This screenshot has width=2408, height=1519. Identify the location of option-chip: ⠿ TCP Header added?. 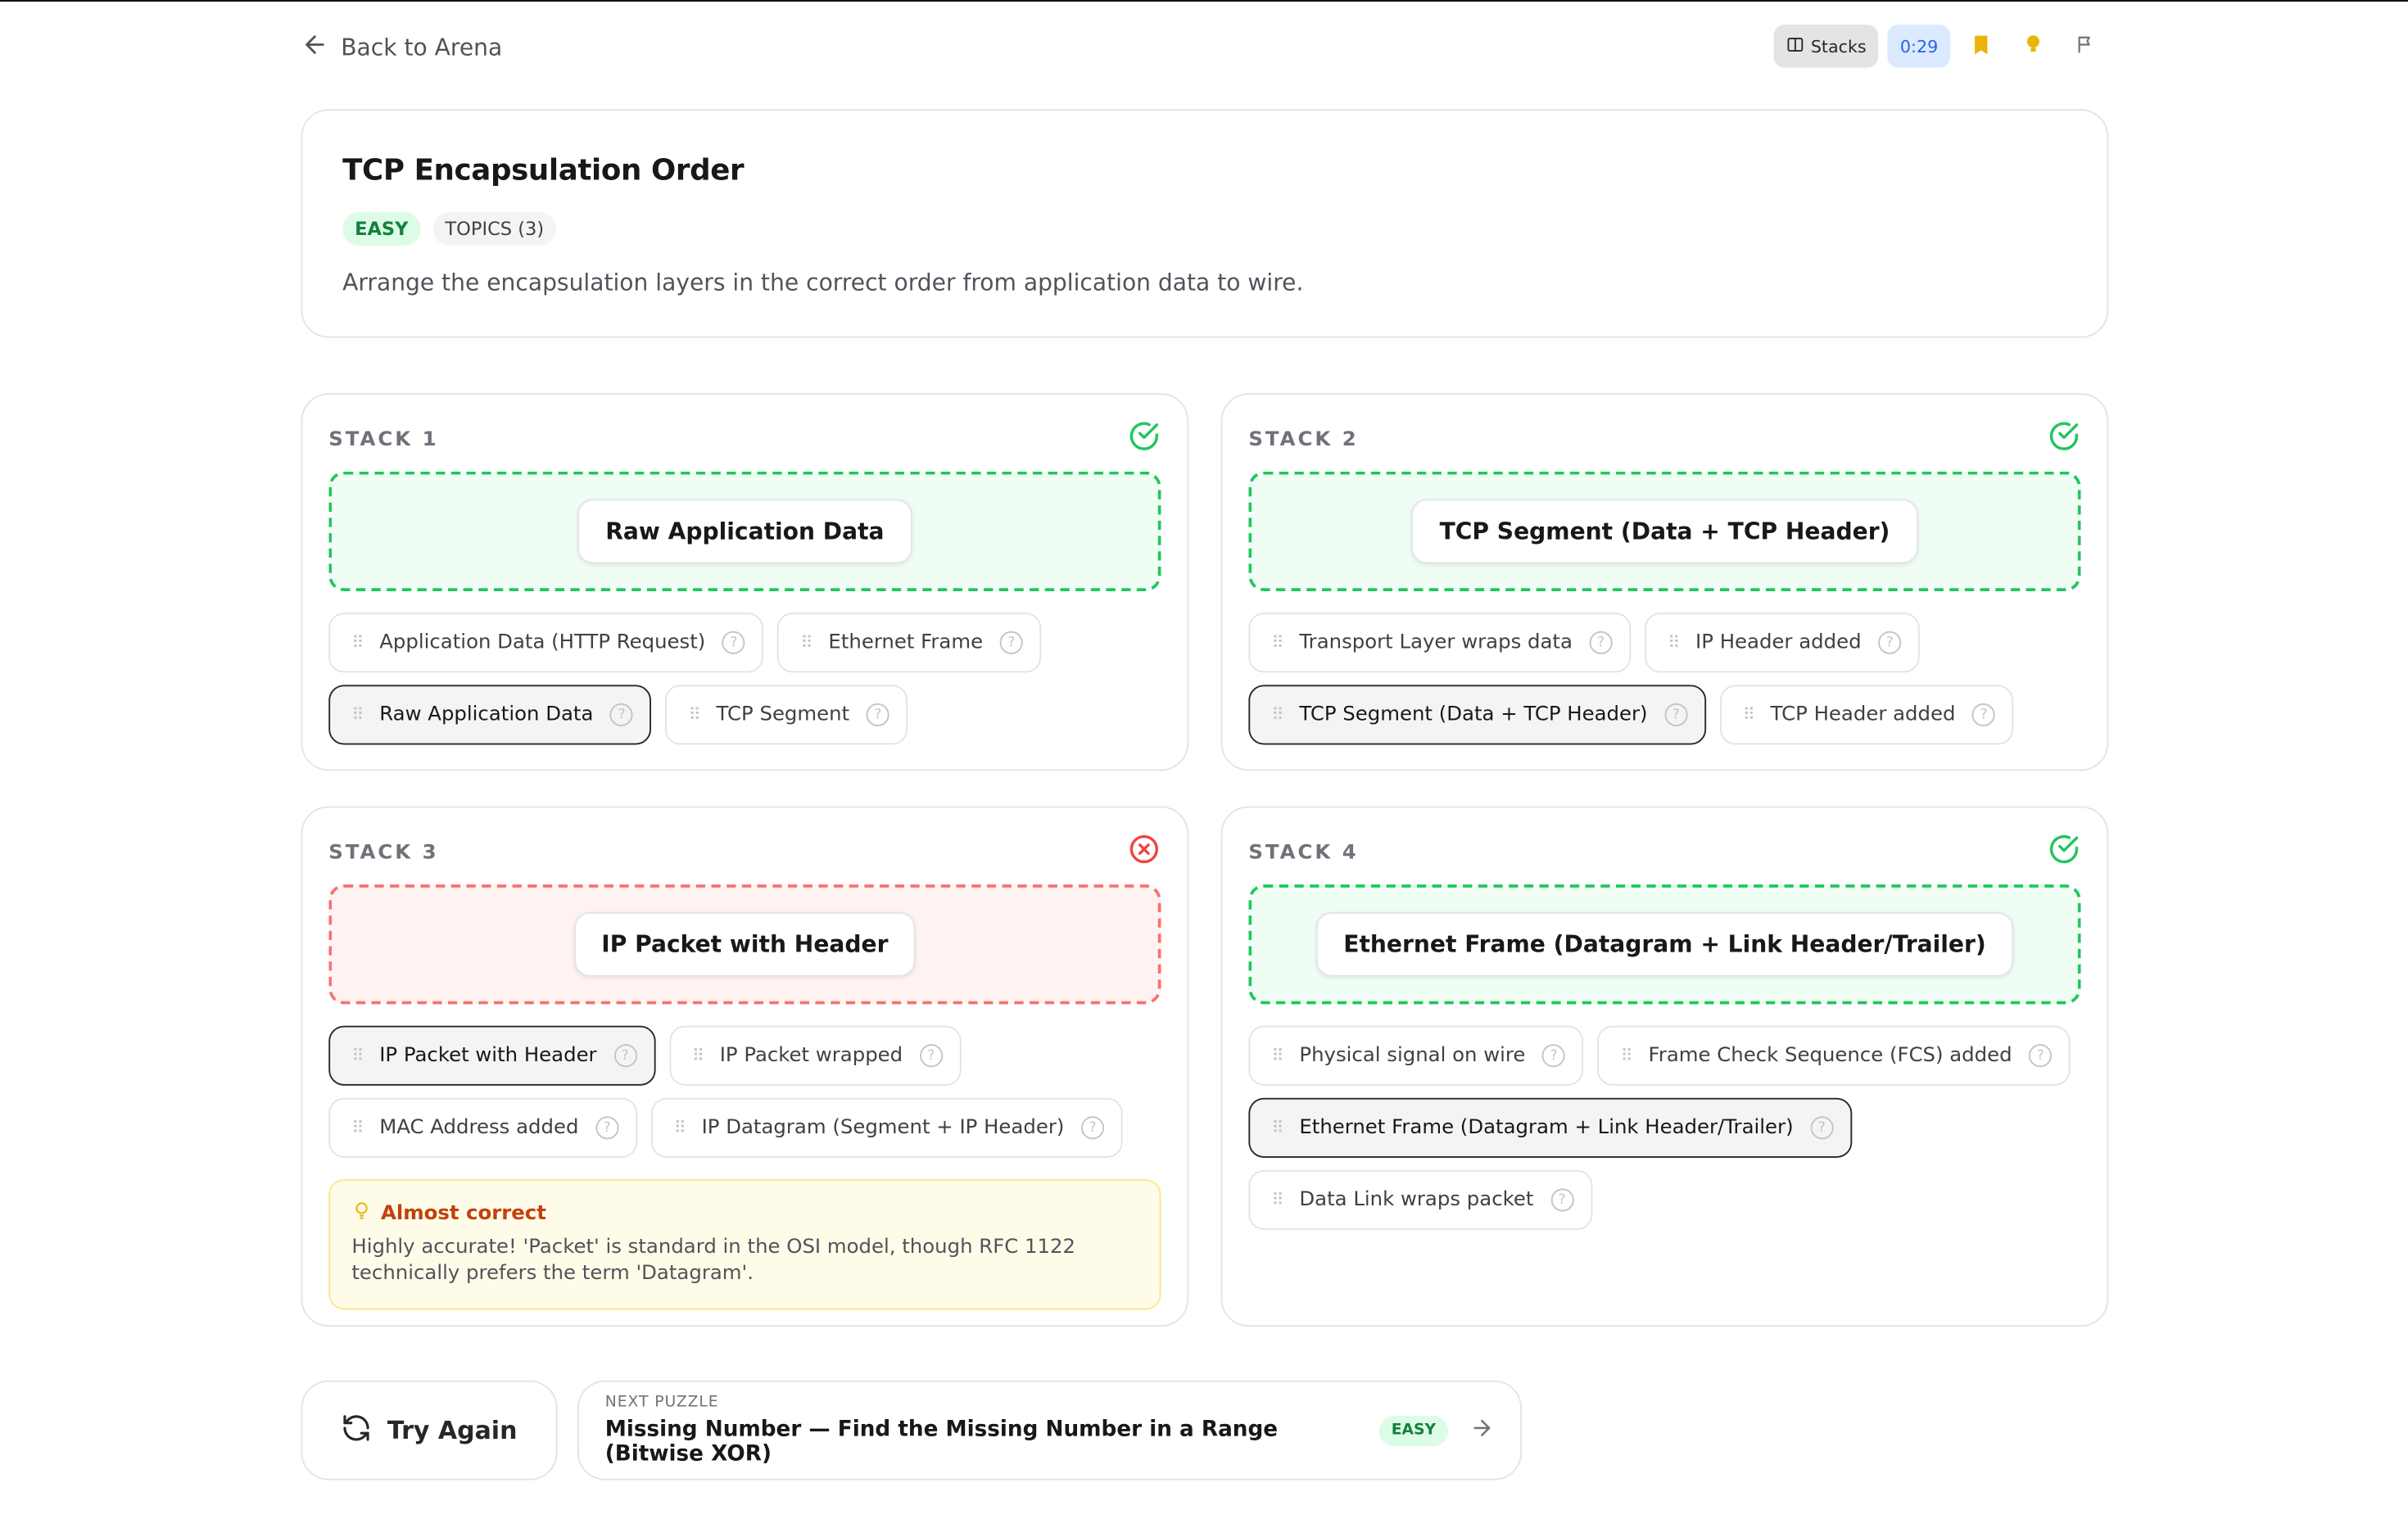
(1866, 715).